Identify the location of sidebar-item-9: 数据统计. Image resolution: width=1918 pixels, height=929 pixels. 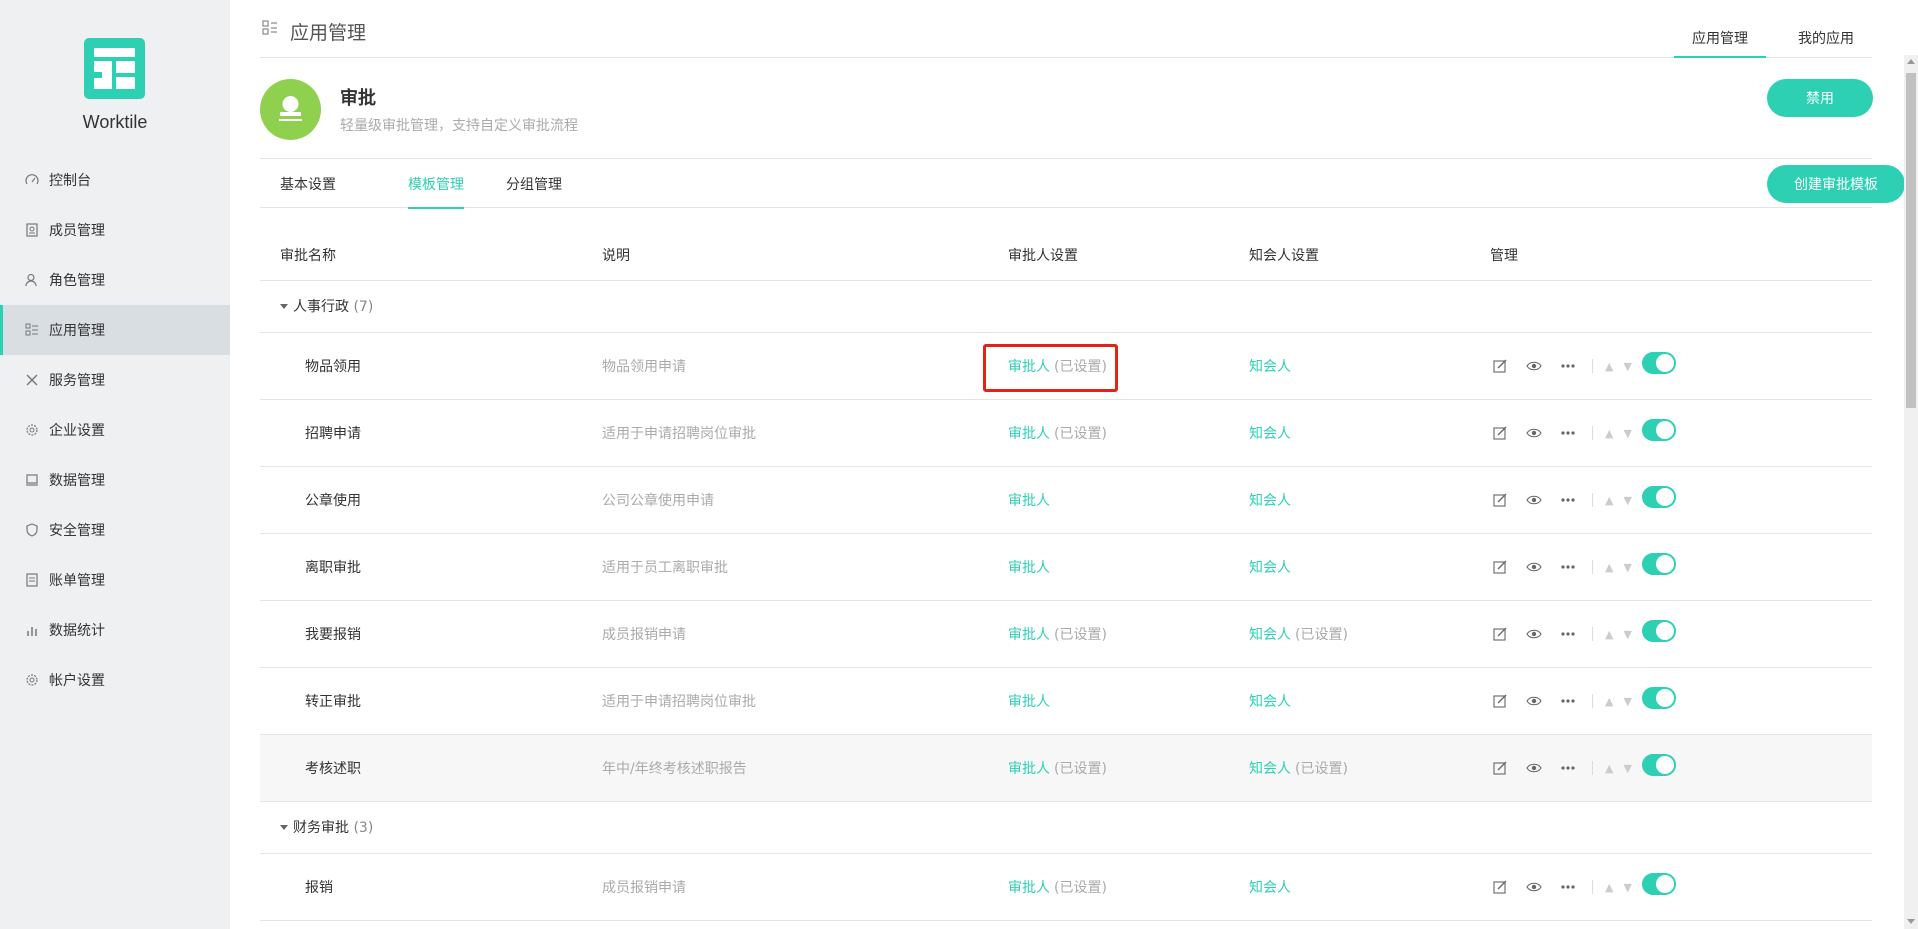
(115, 630).